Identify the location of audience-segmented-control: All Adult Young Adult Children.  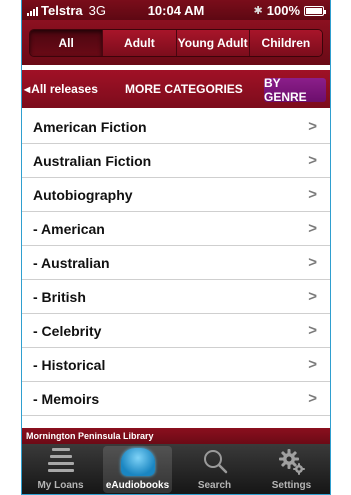
(176, 43).